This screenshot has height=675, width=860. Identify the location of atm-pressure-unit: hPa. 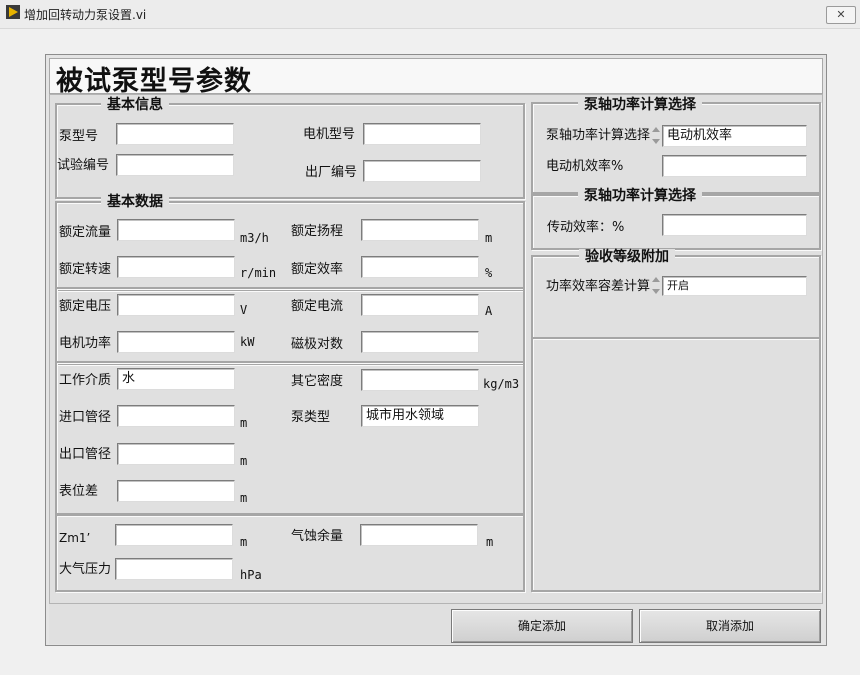
(251, 575).